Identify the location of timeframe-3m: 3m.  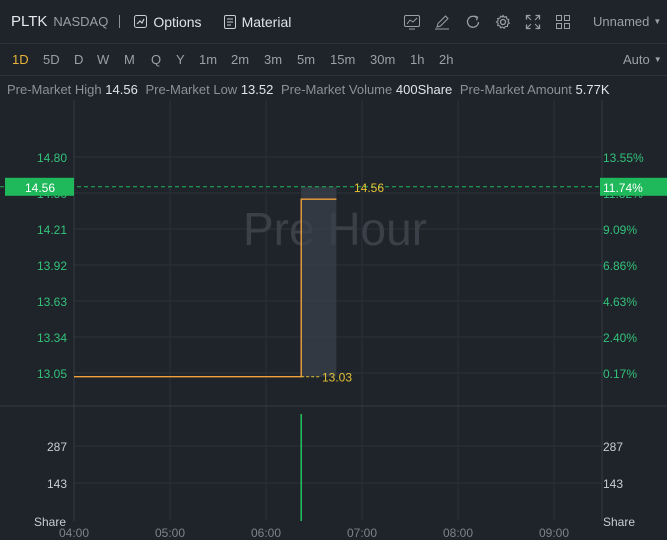
(273, 59).